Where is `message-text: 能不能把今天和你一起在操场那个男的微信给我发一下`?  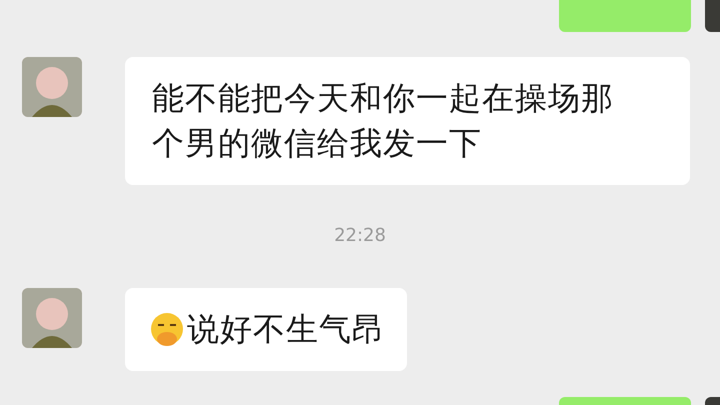
message-text: 能不能把今天和你一起在操场那个男的微信给我发一下 is located at coordinates (383, 121).